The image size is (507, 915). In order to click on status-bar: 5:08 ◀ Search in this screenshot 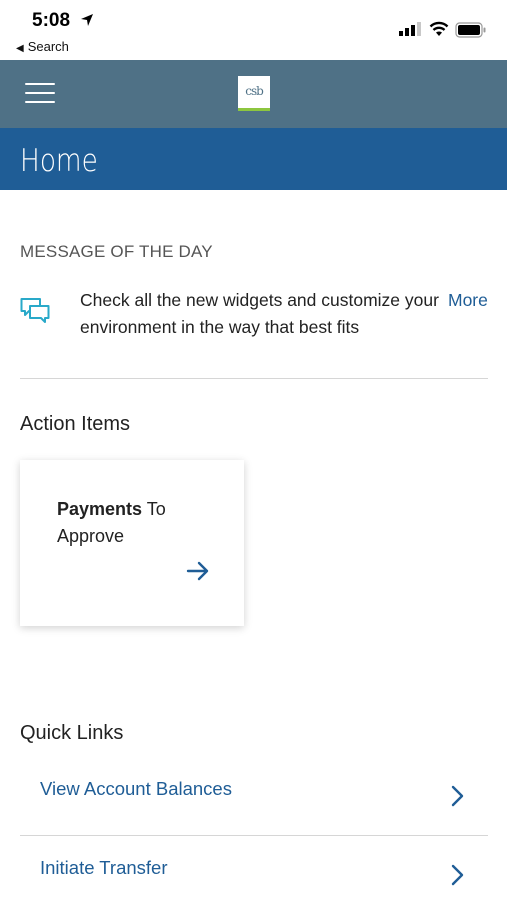, I will do `click(253, 30)`.